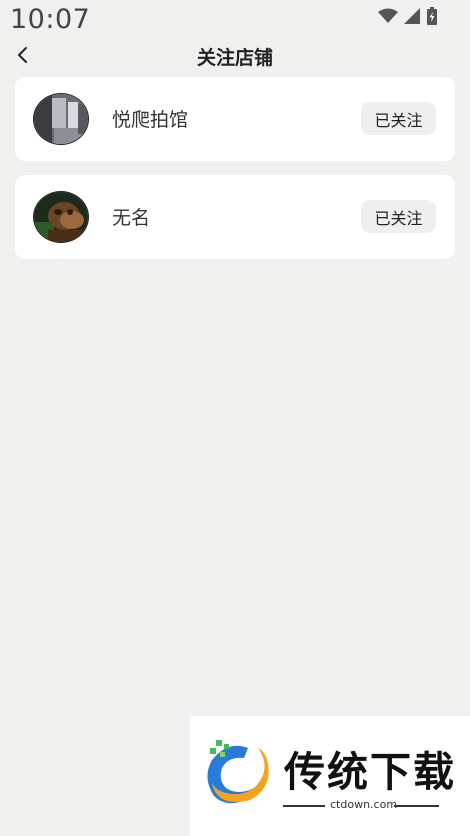  I want to click on shop-name: 无名, so click(131, 218).